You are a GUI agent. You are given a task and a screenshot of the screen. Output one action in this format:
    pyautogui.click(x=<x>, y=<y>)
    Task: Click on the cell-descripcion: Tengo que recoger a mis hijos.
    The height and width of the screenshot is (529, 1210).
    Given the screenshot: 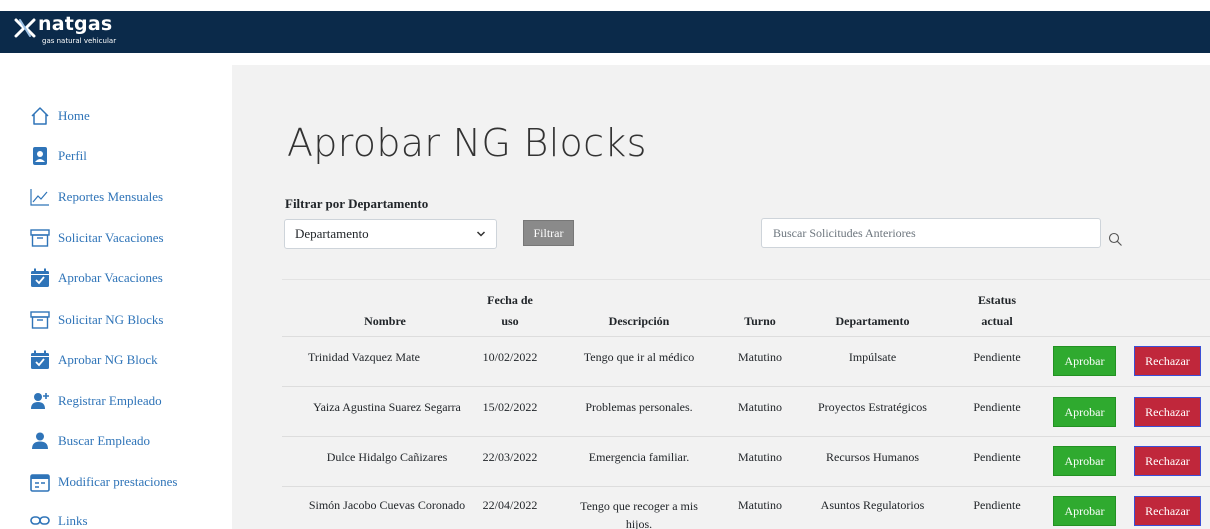 What is the action you would take?
    pyautogui.click(x=639, y=514)
    